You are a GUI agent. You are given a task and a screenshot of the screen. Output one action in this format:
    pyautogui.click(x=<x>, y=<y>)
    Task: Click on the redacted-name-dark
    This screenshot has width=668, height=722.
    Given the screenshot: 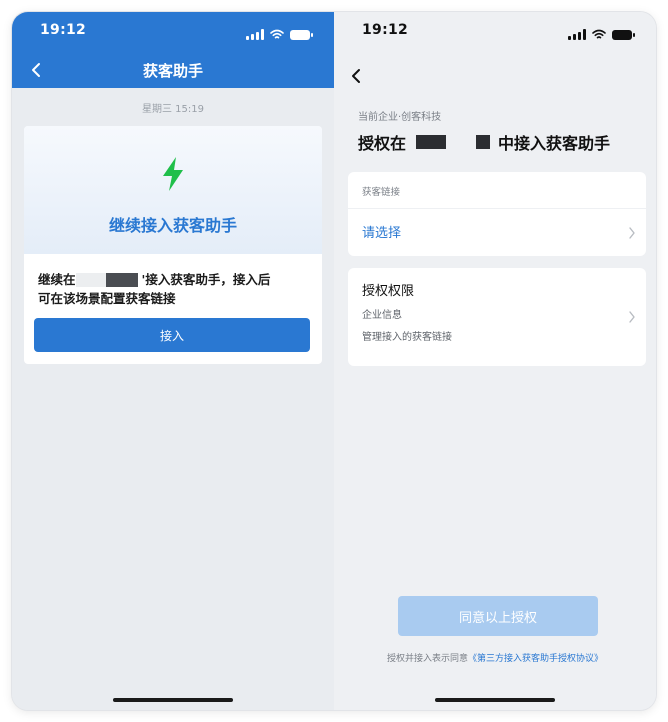 What is the action you would take?
    pyautogui.click(x=121, y=279)
    